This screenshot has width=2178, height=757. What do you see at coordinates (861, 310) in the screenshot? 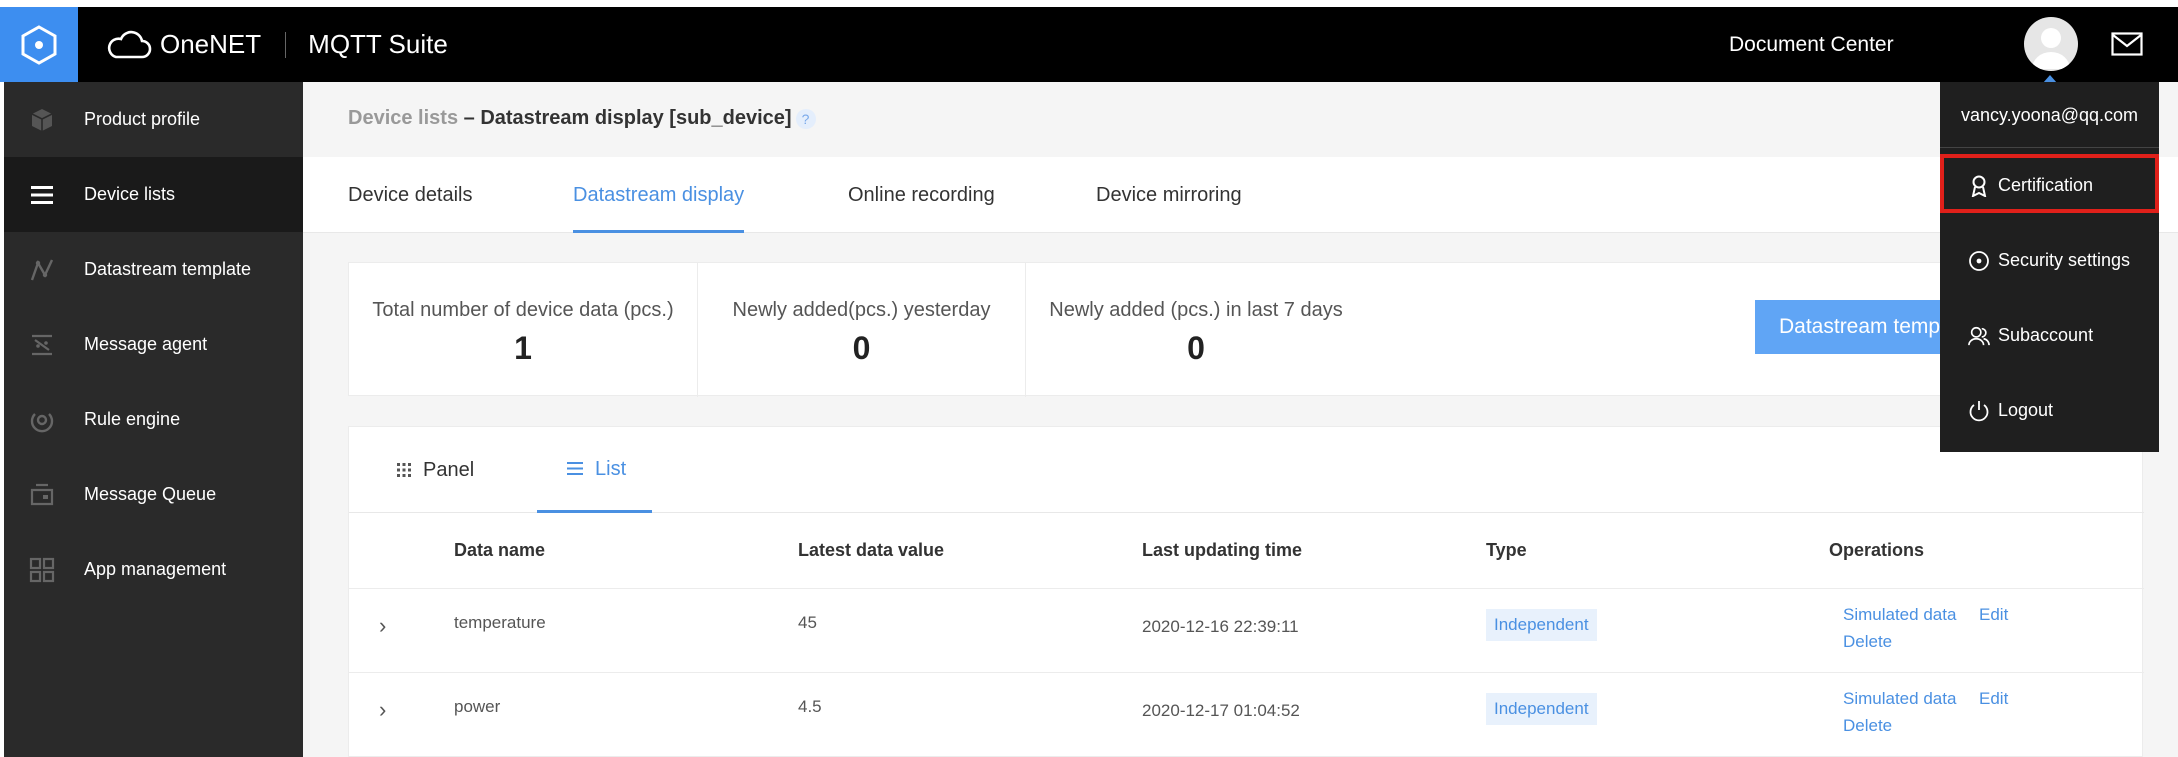
I see `stat-label: Newly added(pcs.) yesterday` at bounding box center [861, 310].